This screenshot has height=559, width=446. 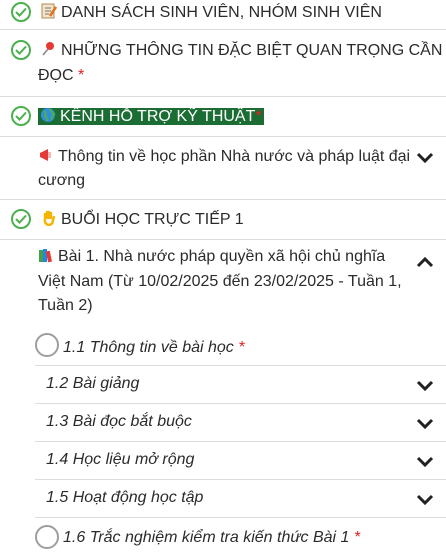 I want to click on item-1-5: 1.5 Hoạt động học tập, so click(x=240, y=499).